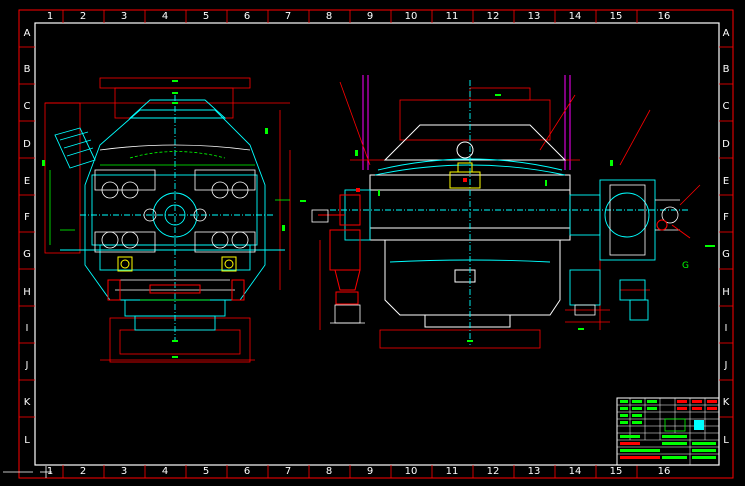  Describe the element at coordinates (685, 266) in the screenshot. I see `callout-g: G` at that location.